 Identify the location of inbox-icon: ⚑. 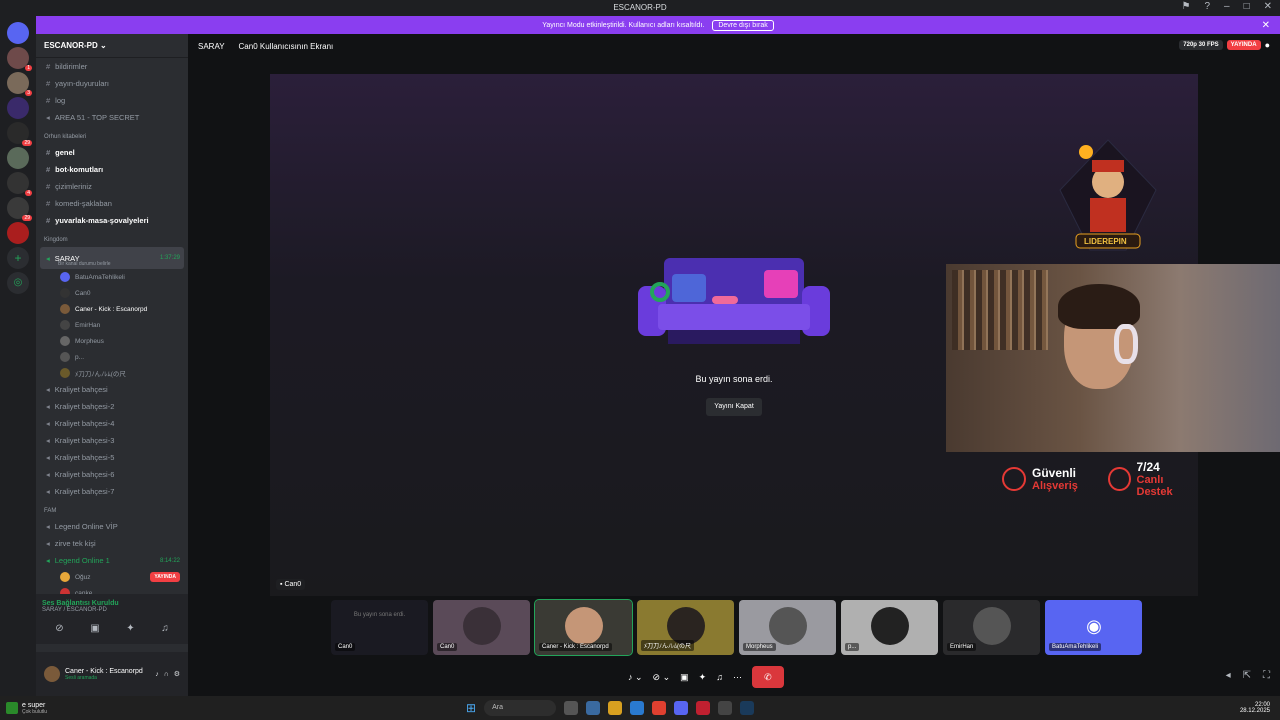
(1185, 6).